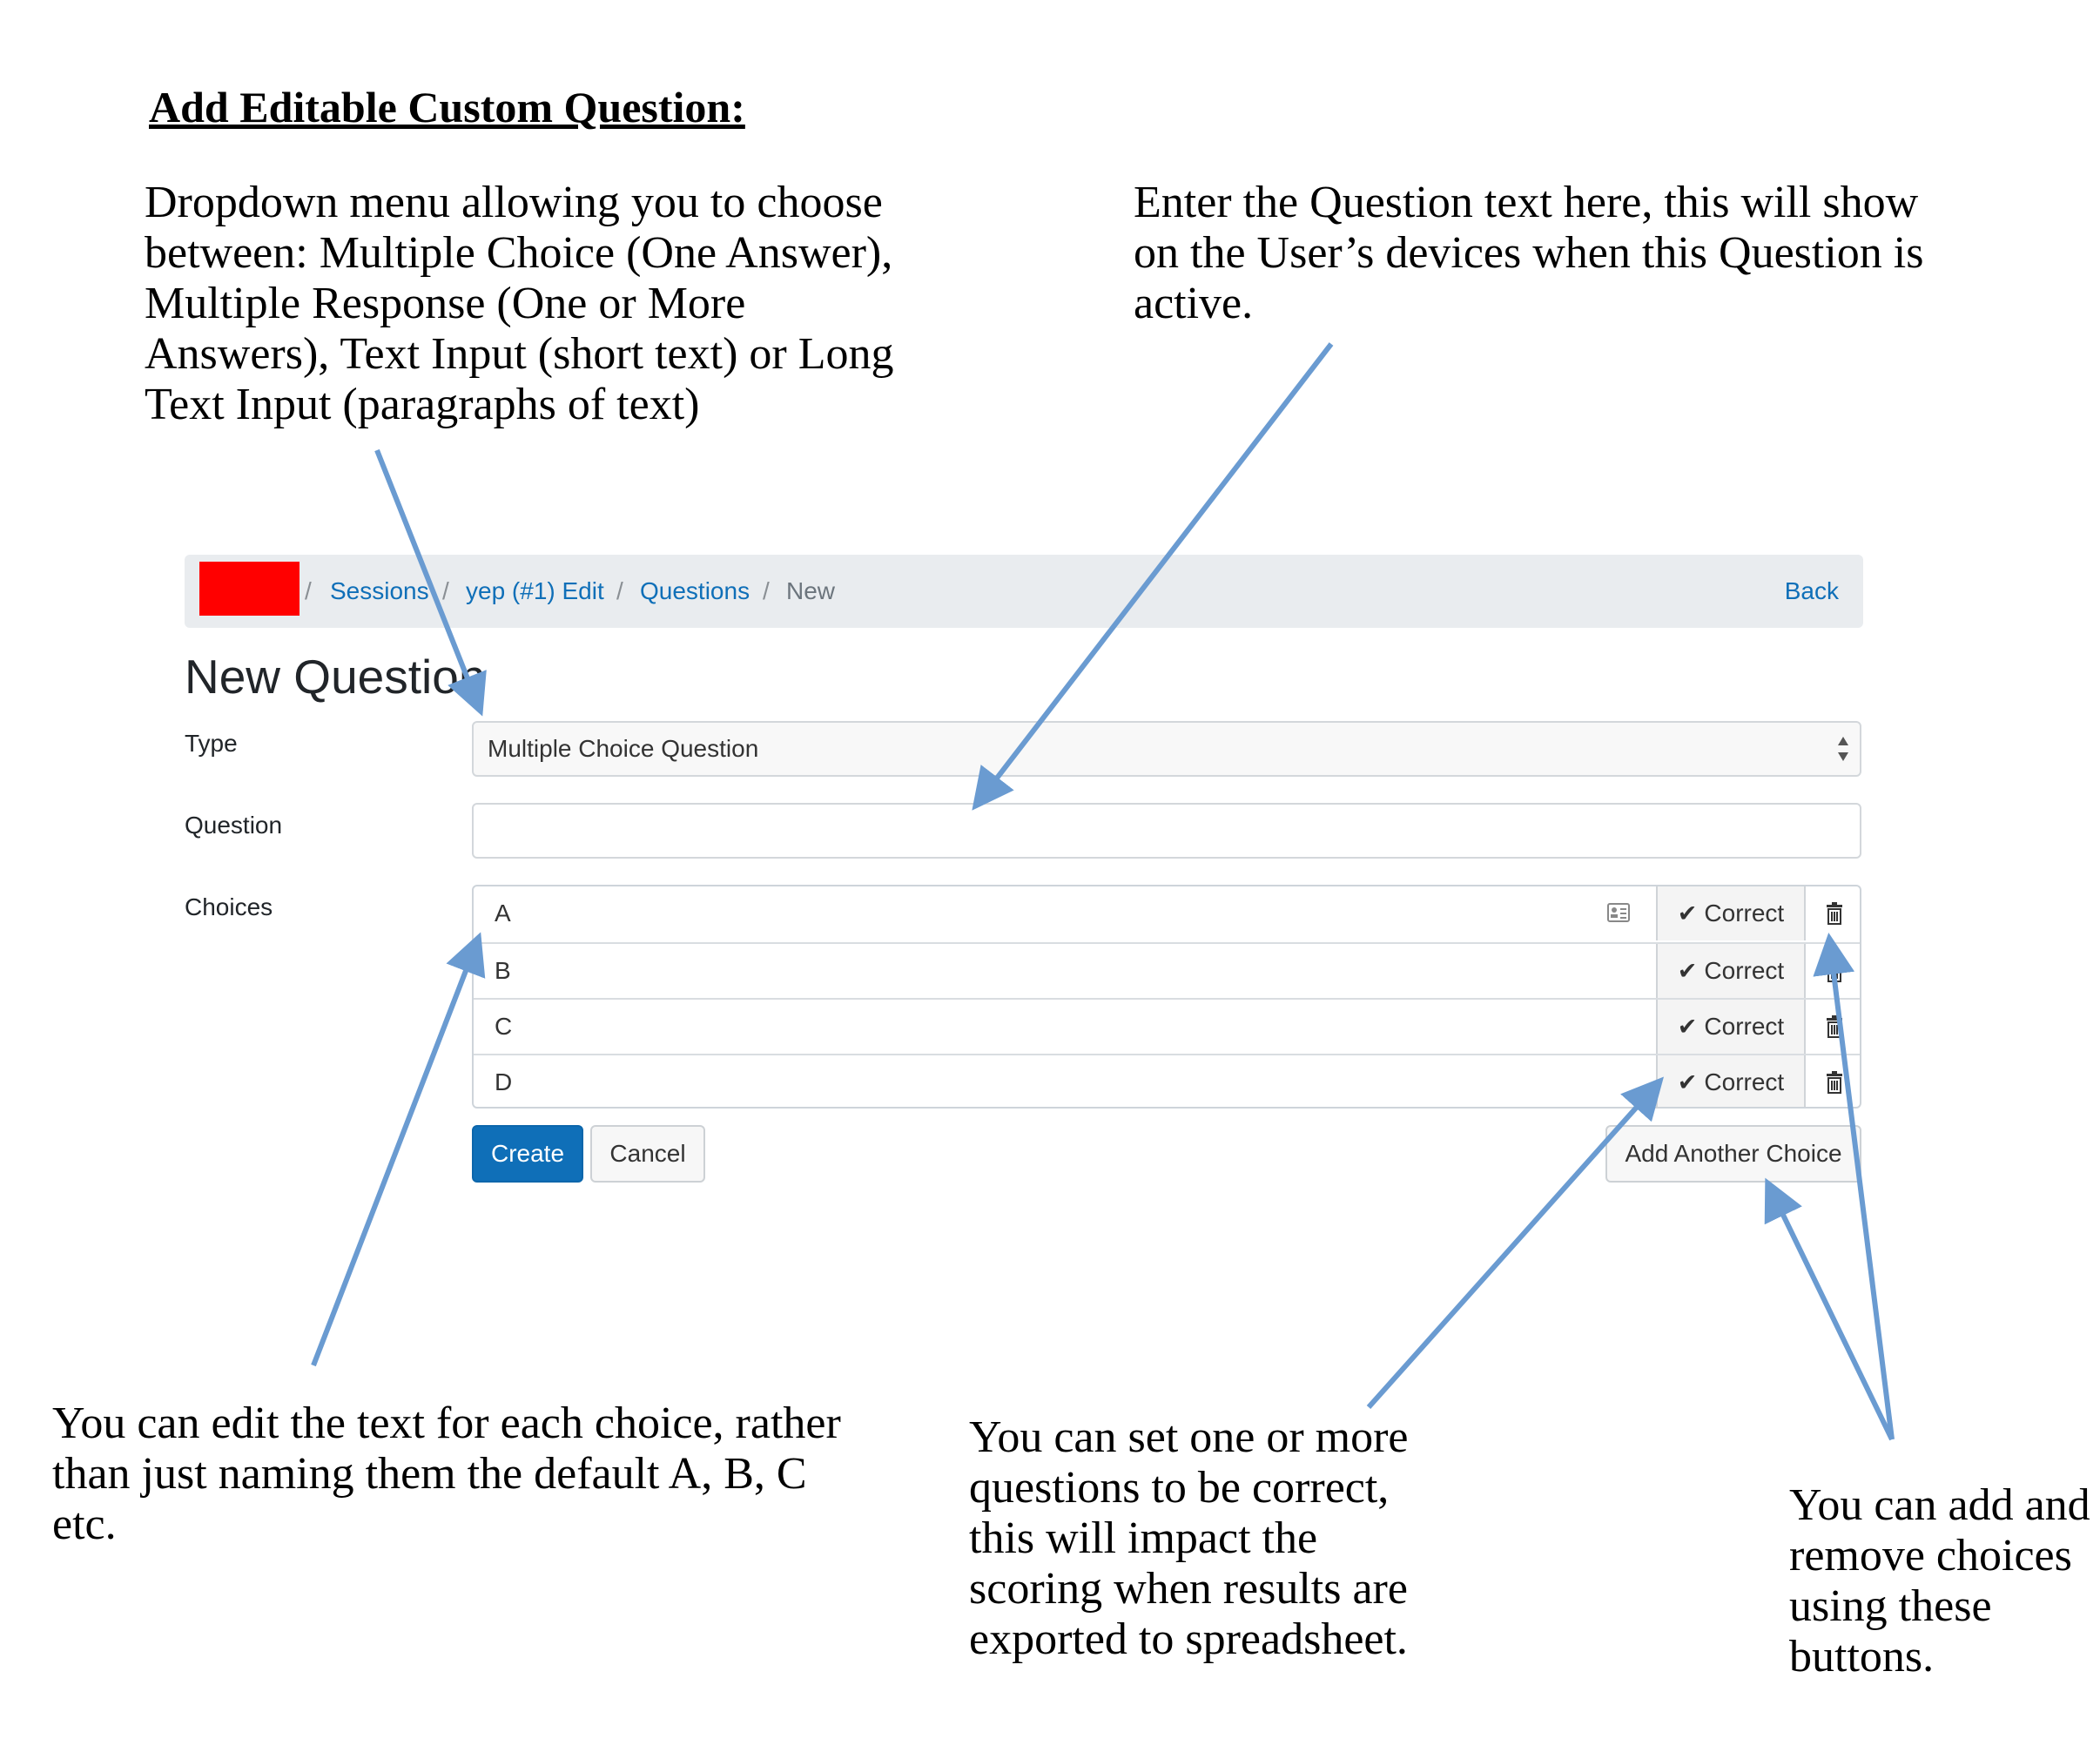 The height and width of the screenshot is (1759, 2100). What do you see at coordinates (423, 404) in the screenshot?
I see `note-line: Text Input (paragraphs of text)` at bounding box center [423, 404].